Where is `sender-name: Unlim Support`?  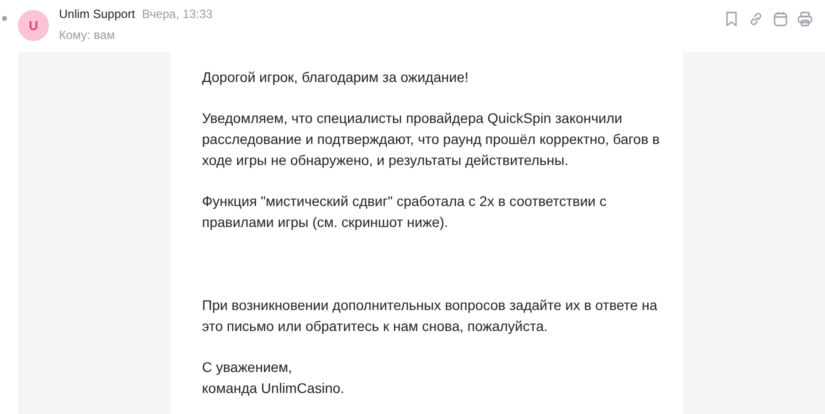 sender-name: Unlim Support is located at coordinates (97, 14).